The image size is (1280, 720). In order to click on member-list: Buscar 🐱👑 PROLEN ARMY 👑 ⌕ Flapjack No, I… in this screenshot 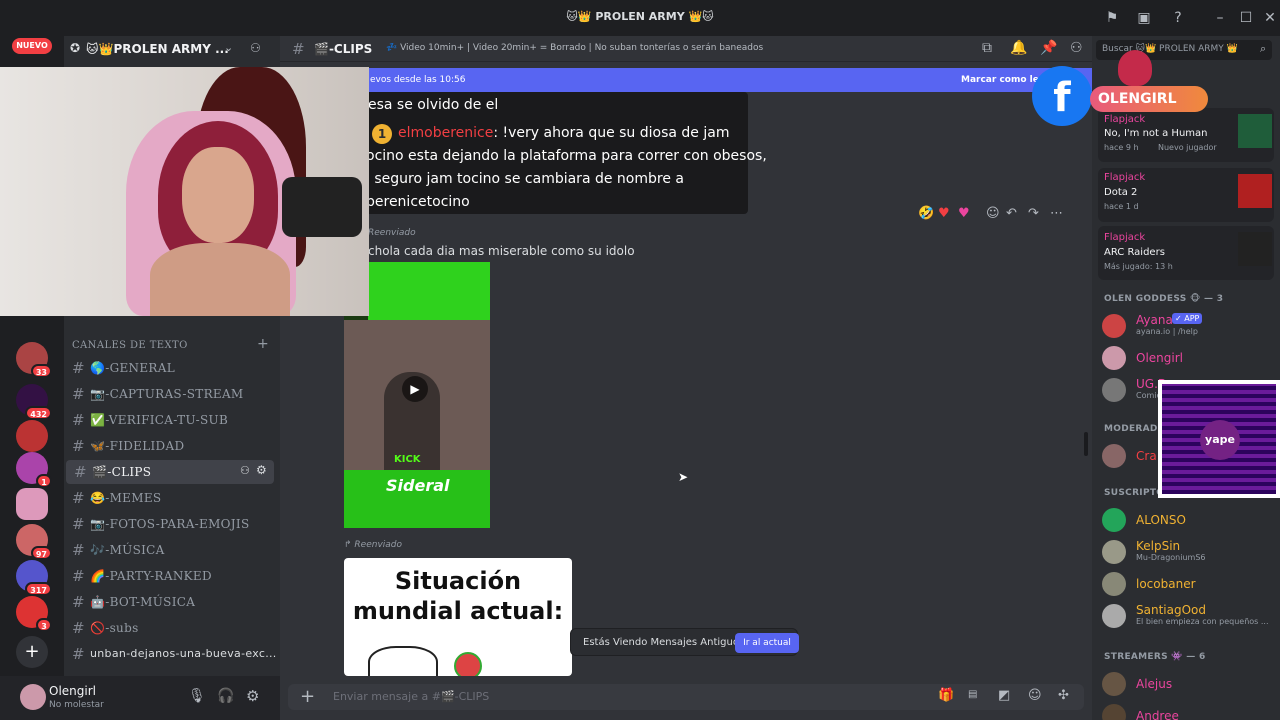, I will do `click(1186, 378)`.